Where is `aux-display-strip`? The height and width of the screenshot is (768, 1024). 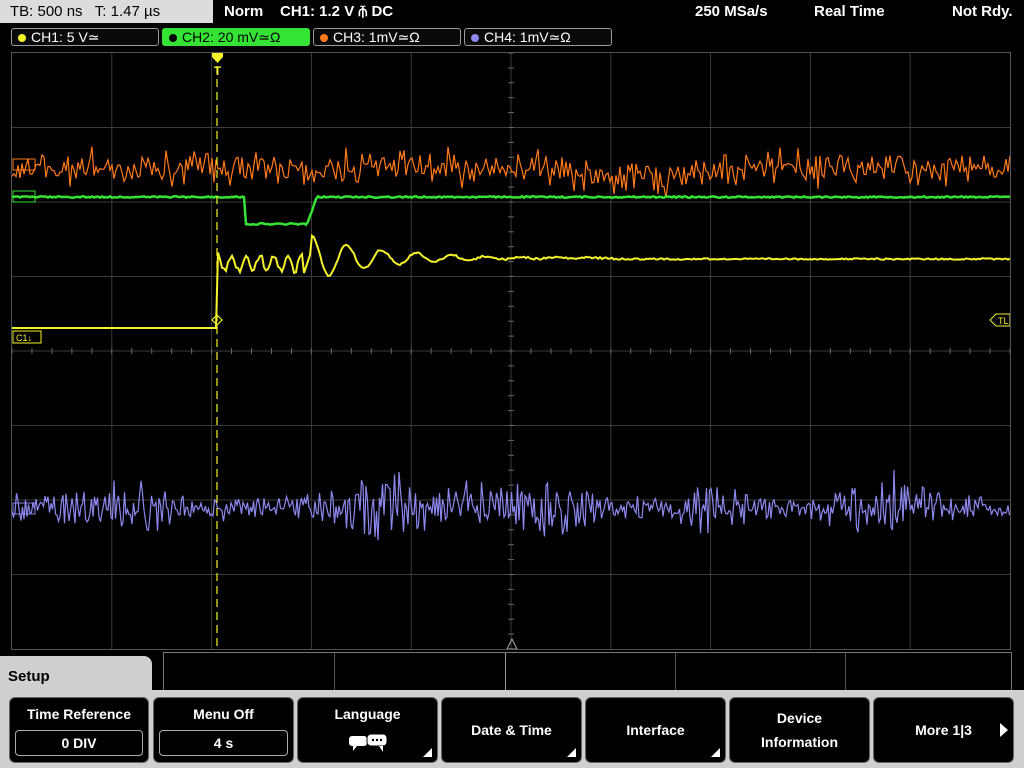
aux-display-strip is located at coordinates (587, 672).